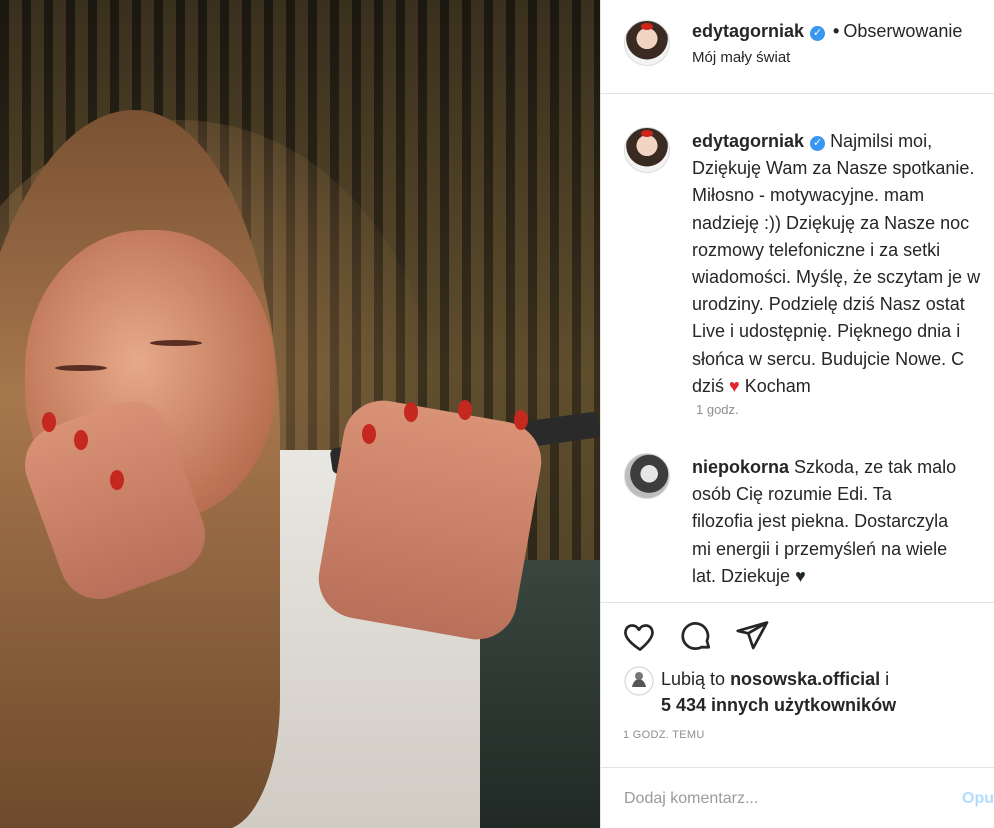 This screenshot has width=994, height=828. What do you see at coordinates (640, 636) in the screenshot?
I see `heart-icon` at bounding box center [640, 636].